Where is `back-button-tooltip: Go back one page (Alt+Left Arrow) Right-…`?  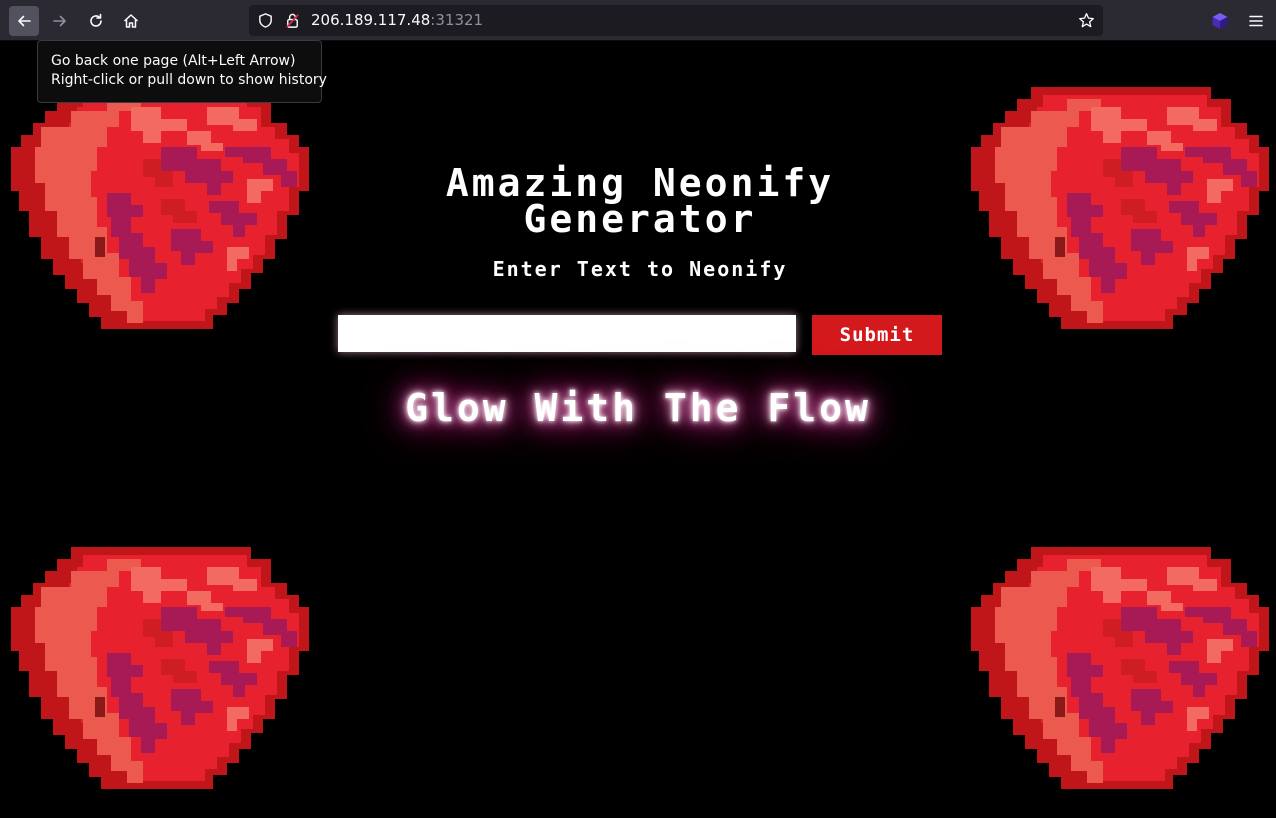 back-button-tooltip: Go back one page (Alt+Left Arrow) Right-… is located at coordinates (182, 71).